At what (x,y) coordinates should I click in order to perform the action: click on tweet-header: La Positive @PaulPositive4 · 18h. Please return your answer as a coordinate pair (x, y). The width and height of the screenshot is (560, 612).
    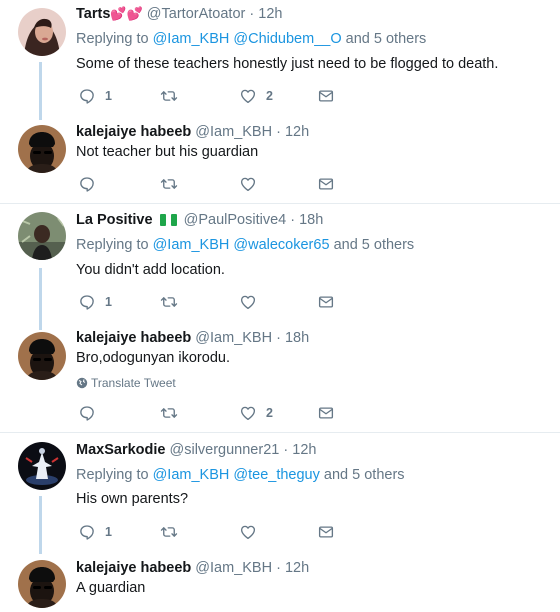
    Looking at the image, I should click on (199, 220).